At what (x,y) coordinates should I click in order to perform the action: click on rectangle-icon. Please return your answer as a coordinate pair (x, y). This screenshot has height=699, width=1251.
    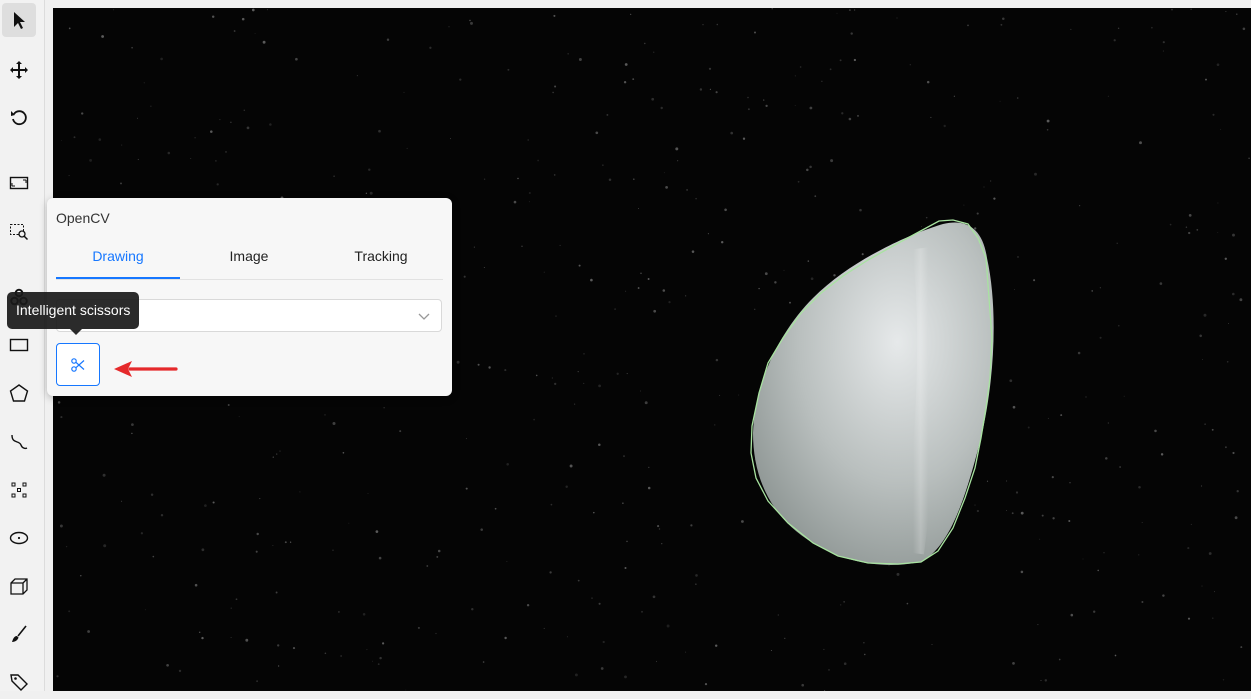
    Looking at the image, I should click on (19, 345).